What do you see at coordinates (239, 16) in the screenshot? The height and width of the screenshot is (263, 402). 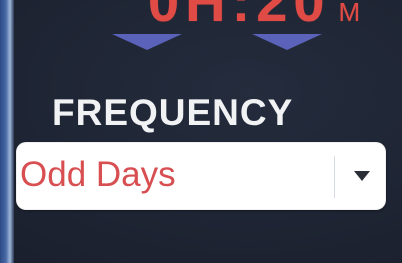 I see `time-text: 0H:20` at bounding box center [239, 16].